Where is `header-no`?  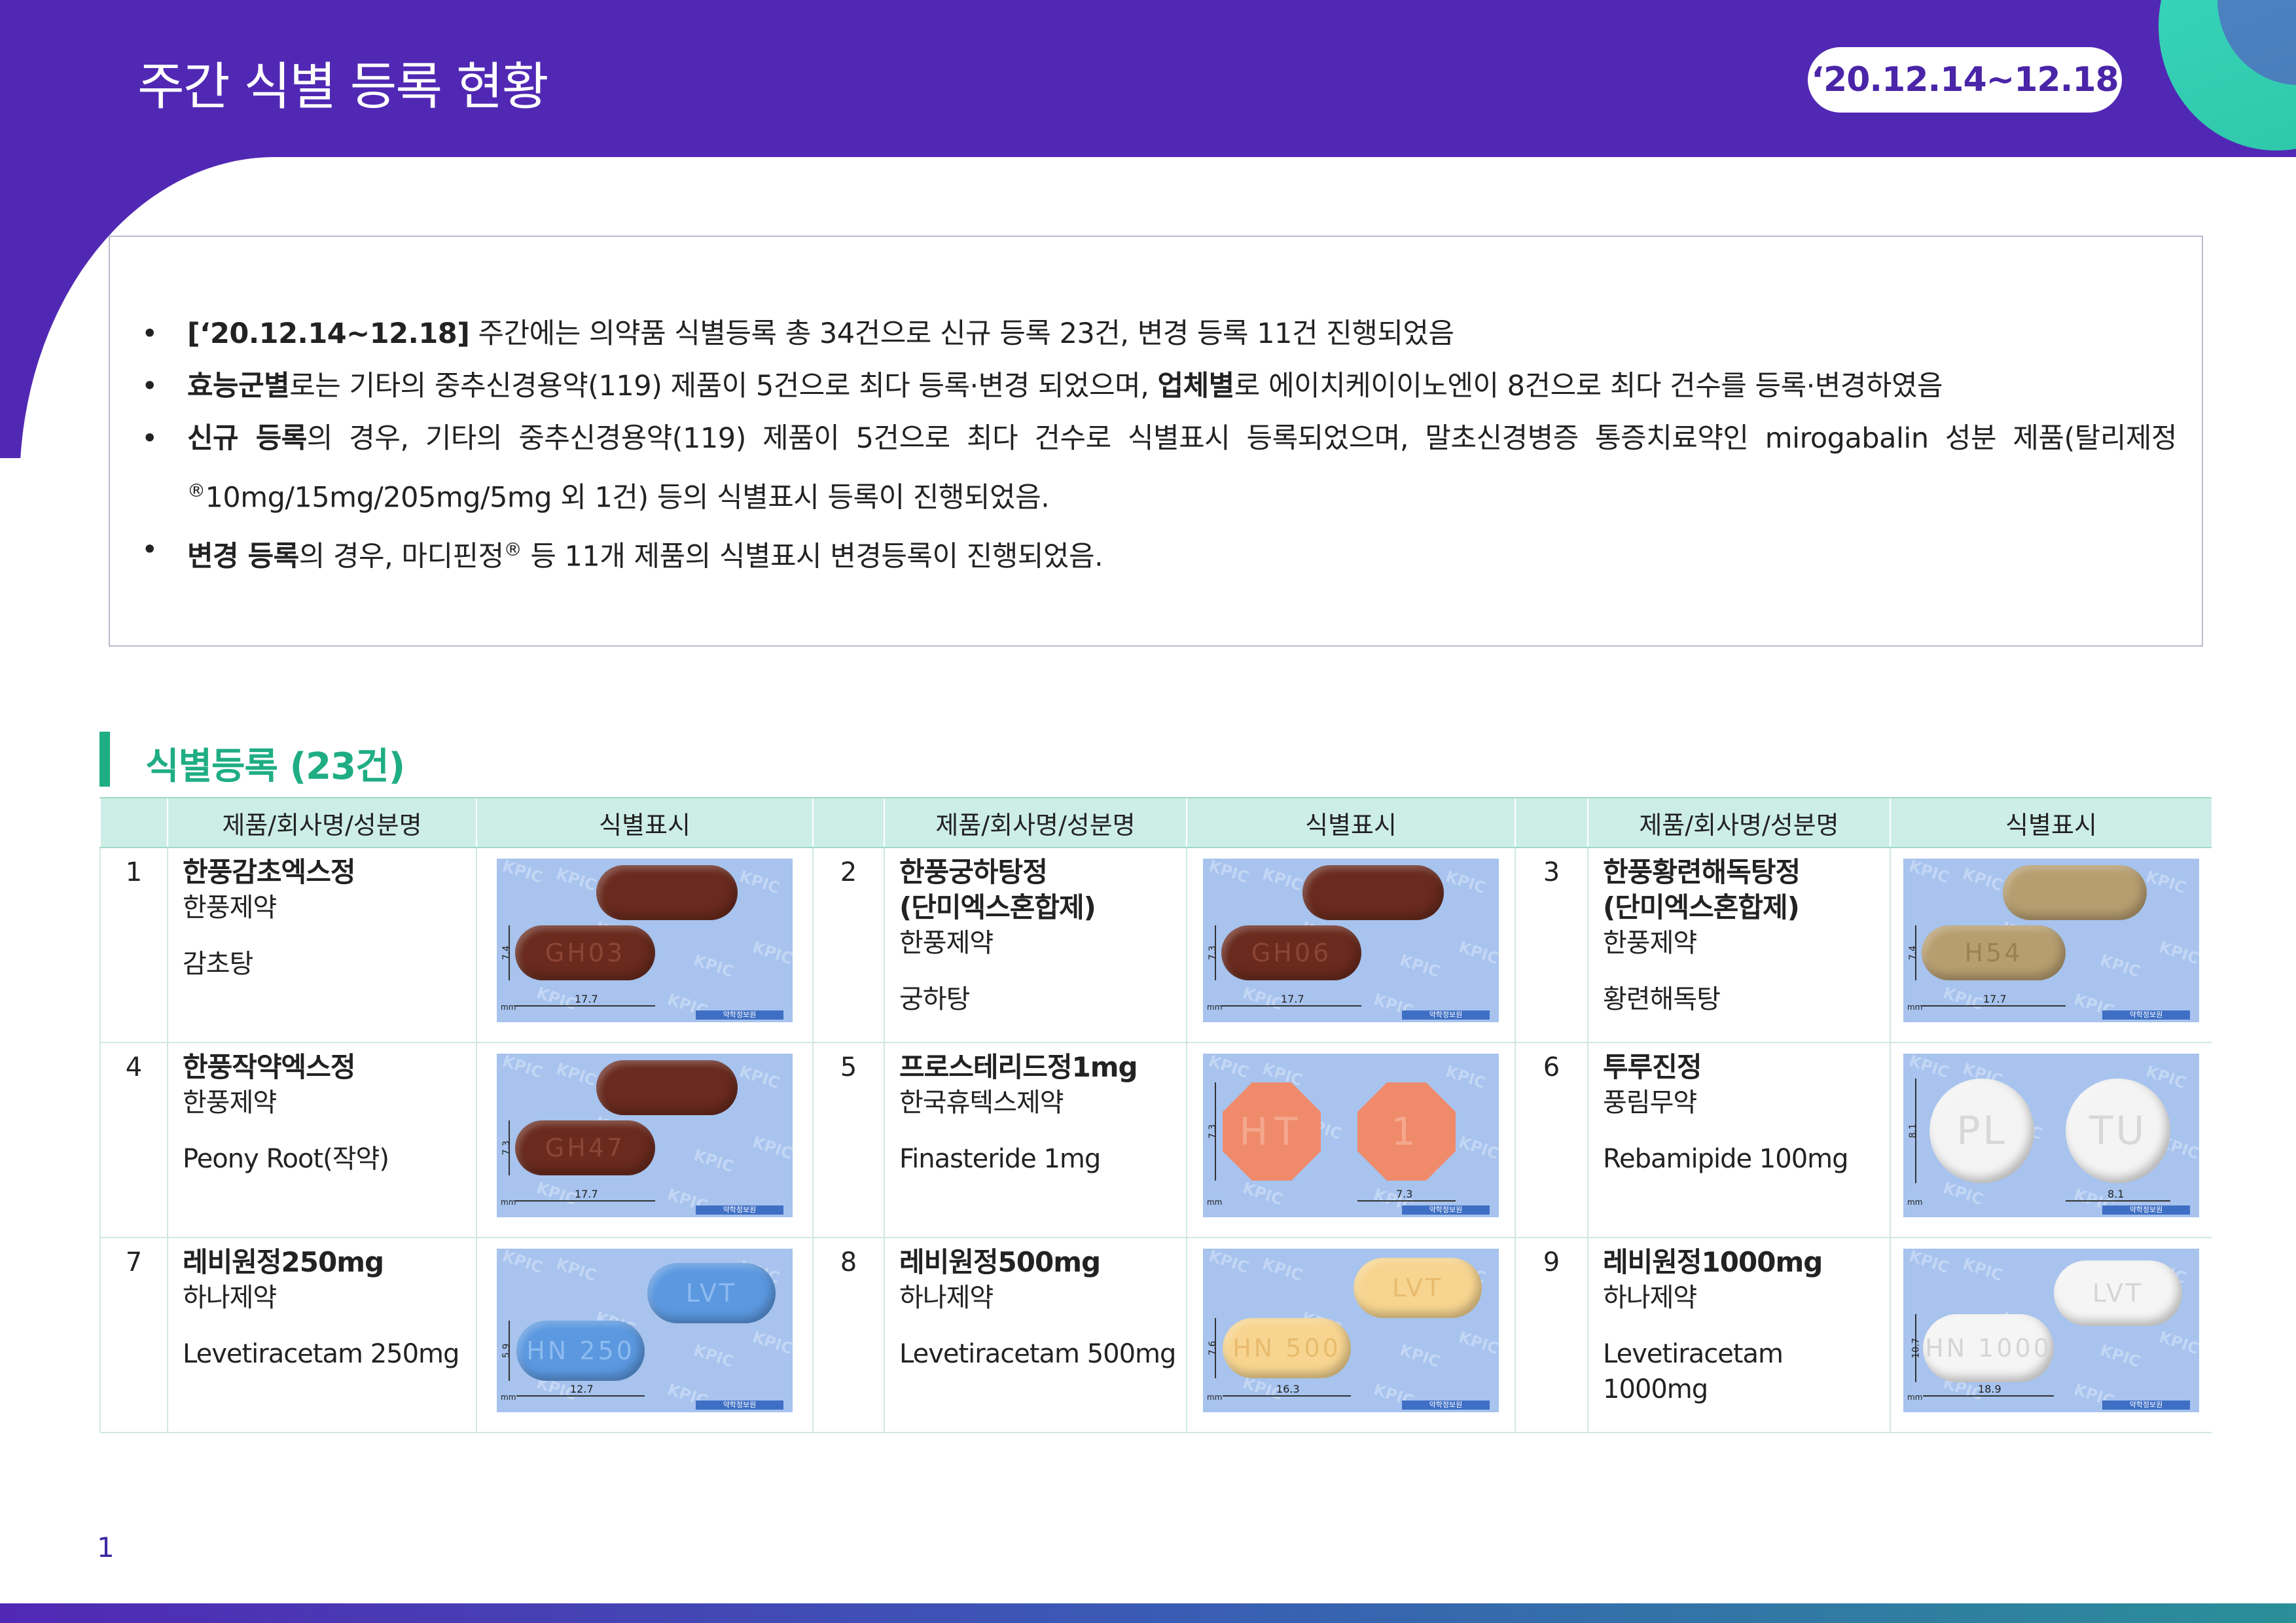 header-no is located at coordinates (1551, 822).